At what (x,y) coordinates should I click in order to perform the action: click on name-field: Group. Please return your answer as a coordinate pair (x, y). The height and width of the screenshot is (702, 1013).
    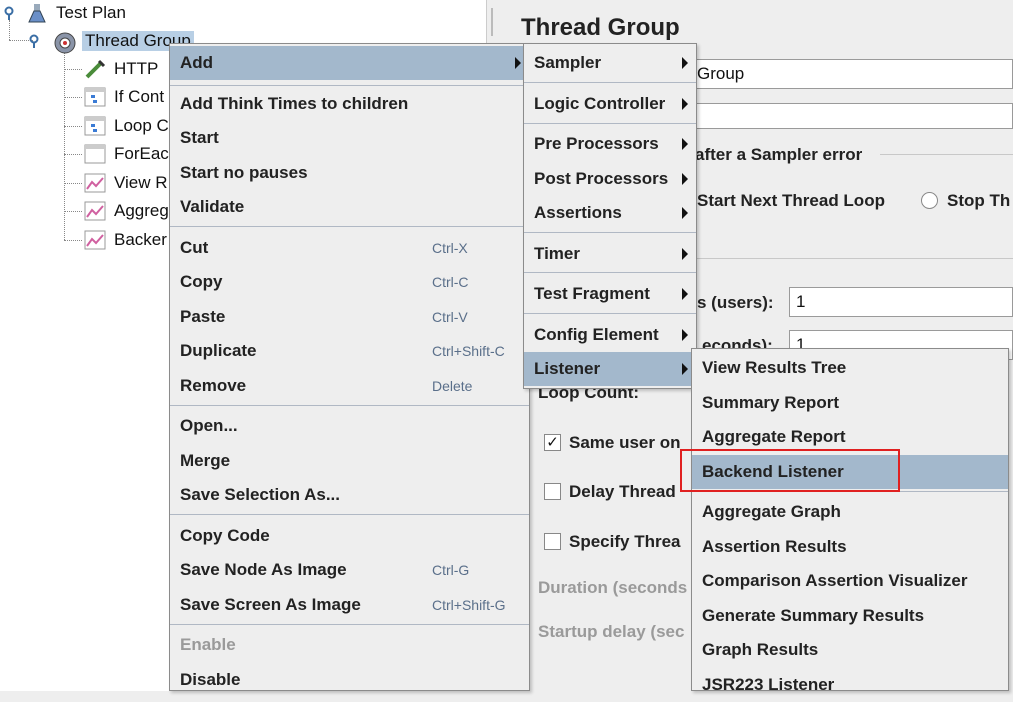
    Looking at the image, I should click on (851, 74).